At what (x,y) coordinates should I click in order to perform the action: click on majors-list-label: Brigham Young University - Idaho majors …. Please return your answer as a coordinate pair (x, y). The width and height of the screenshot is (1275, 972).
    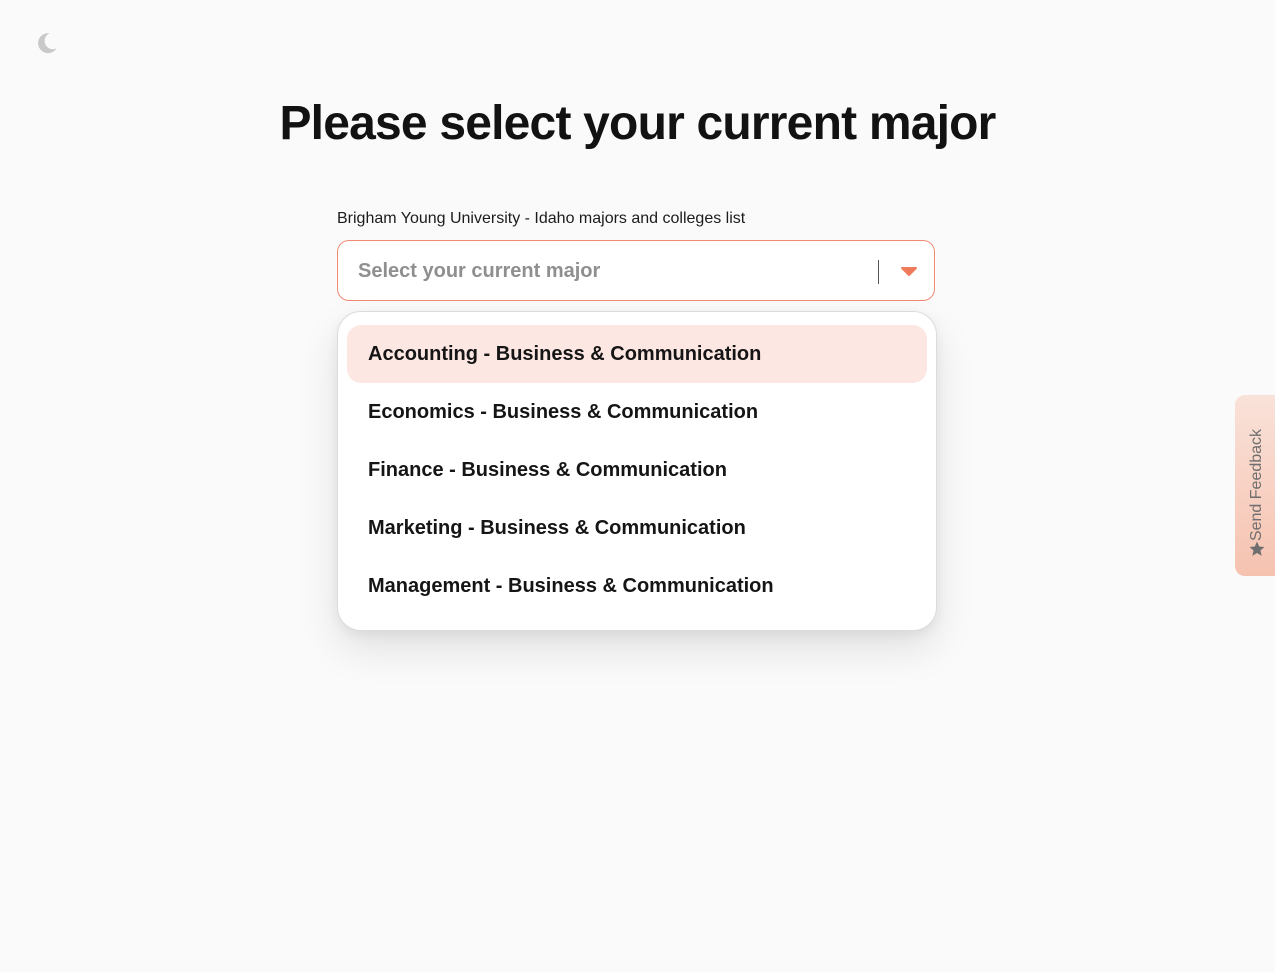
    Looking at the image, I should click on (541, 218).